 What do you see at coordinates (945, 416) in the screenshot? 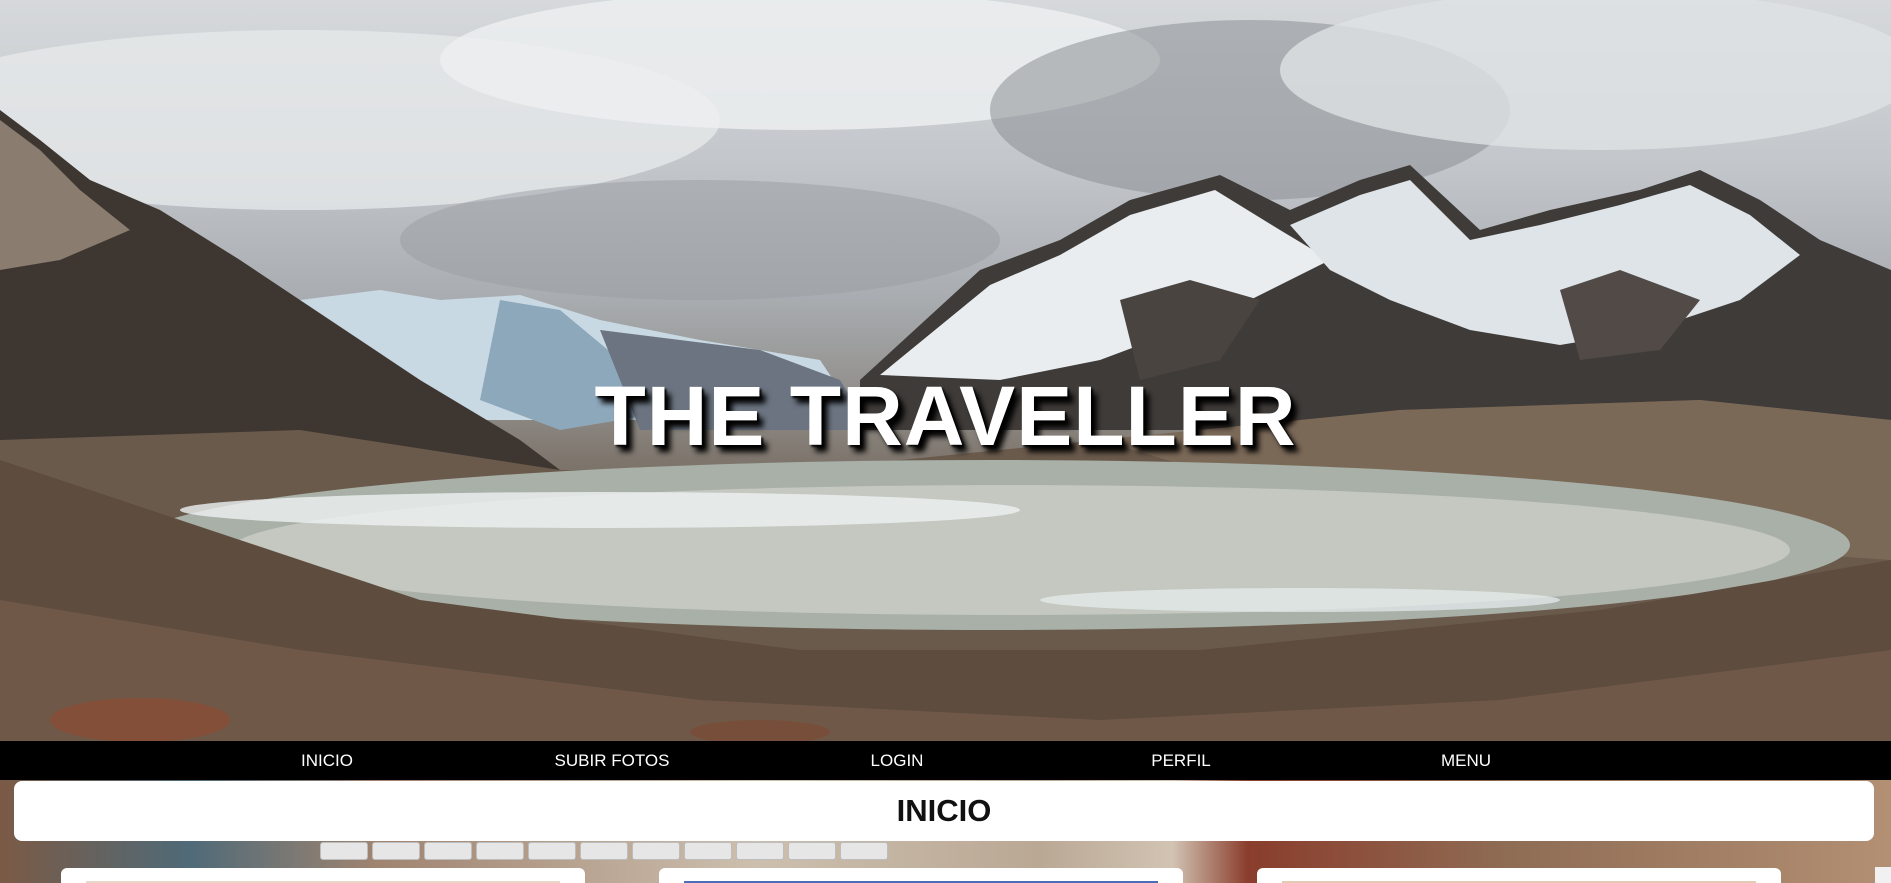
I see `site-title: THE TRAVELLER` at bounding box center [945, 416].